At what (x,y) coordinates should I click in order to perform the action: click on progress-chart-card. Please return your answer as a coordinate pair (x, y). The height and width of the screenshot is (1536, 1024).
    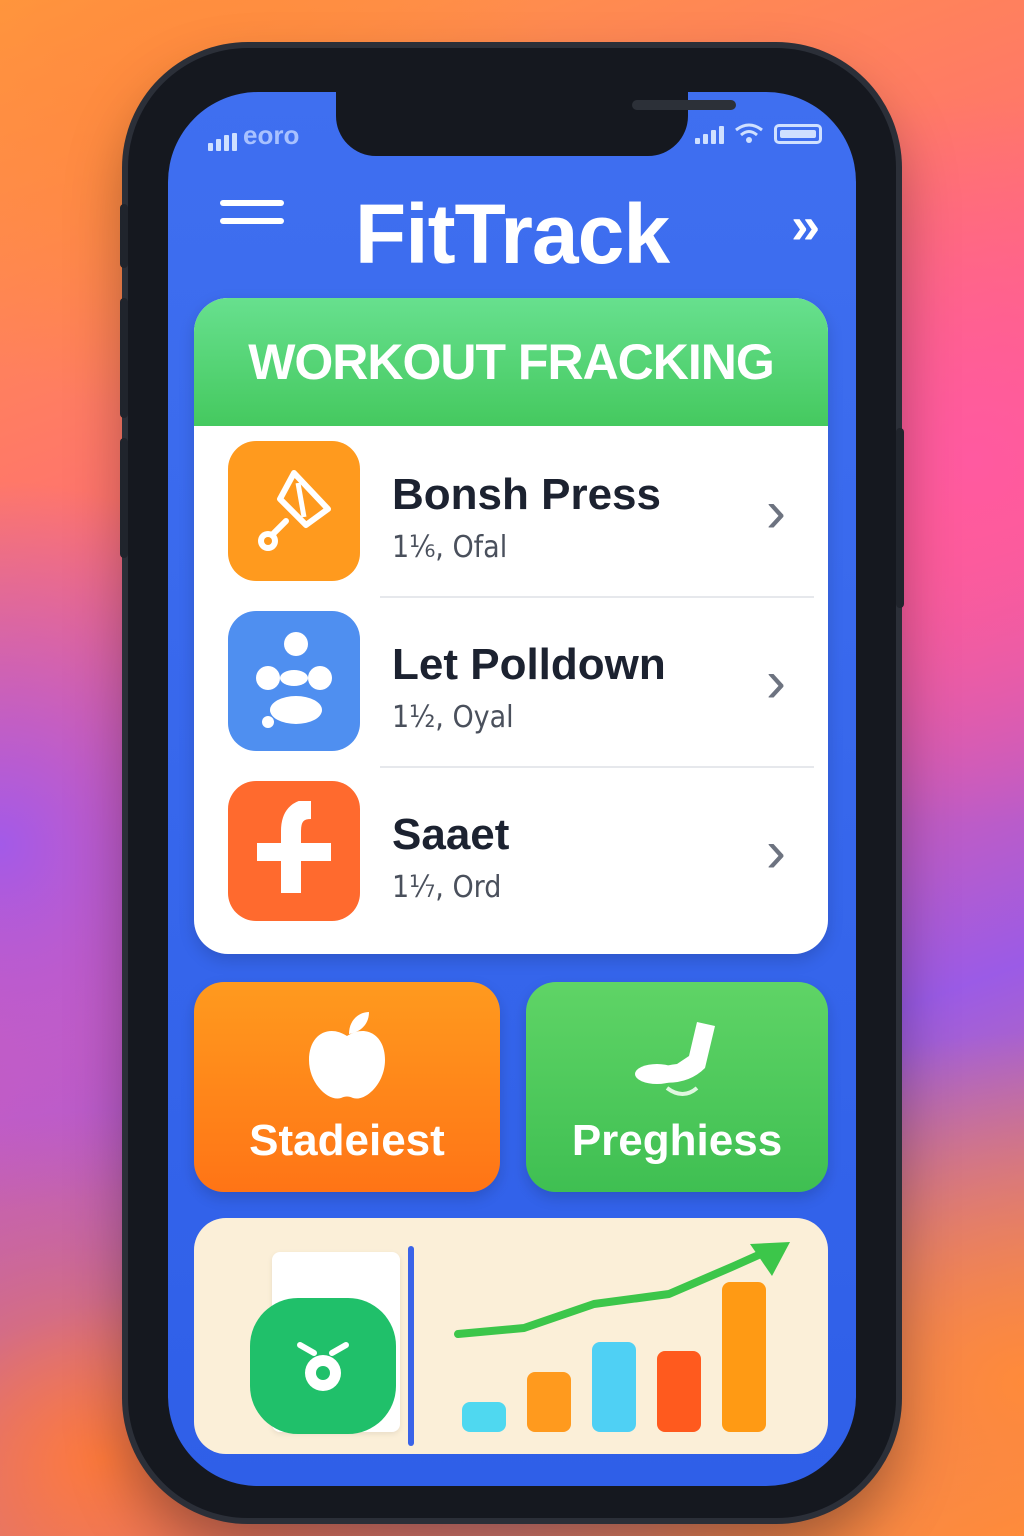
    Looking at the image, I should click on (511, 1336).